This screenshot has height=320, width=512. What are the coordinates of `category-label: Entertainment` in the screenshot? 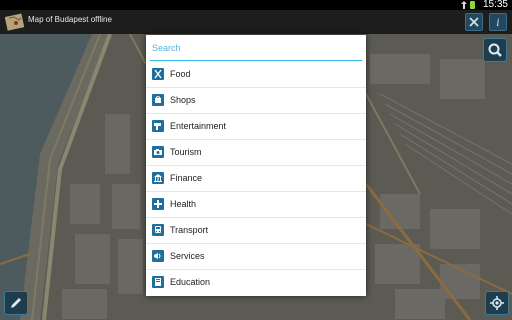 It's located at (198, 126).